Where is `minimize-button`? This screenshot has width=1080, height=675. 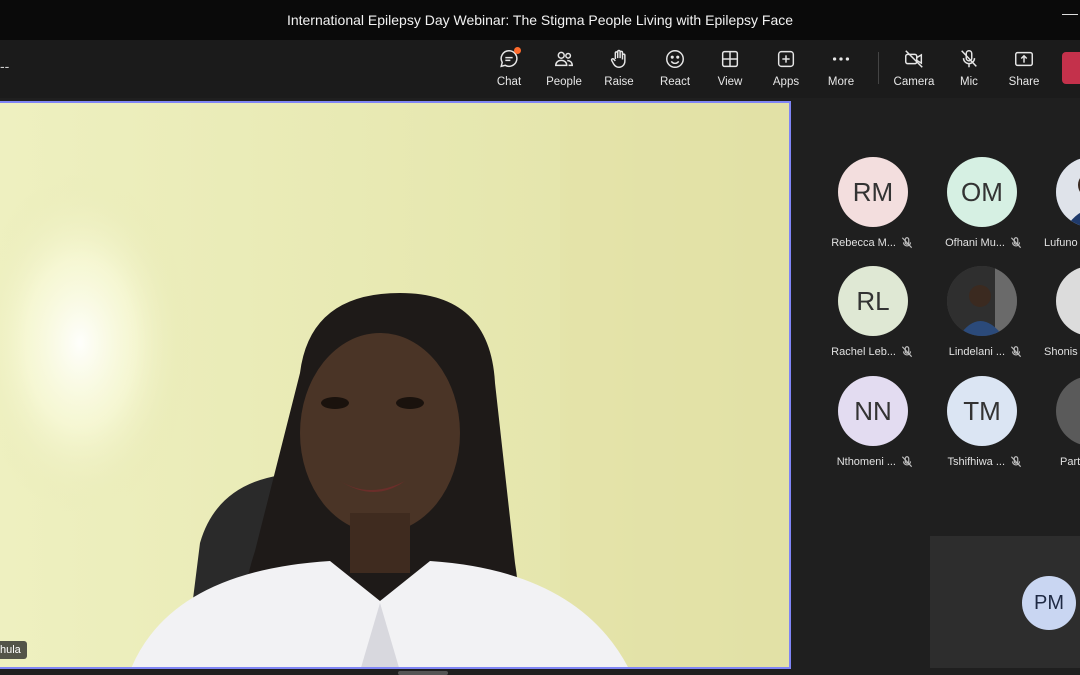 minimize-button is located at coordinates (1070, 14).